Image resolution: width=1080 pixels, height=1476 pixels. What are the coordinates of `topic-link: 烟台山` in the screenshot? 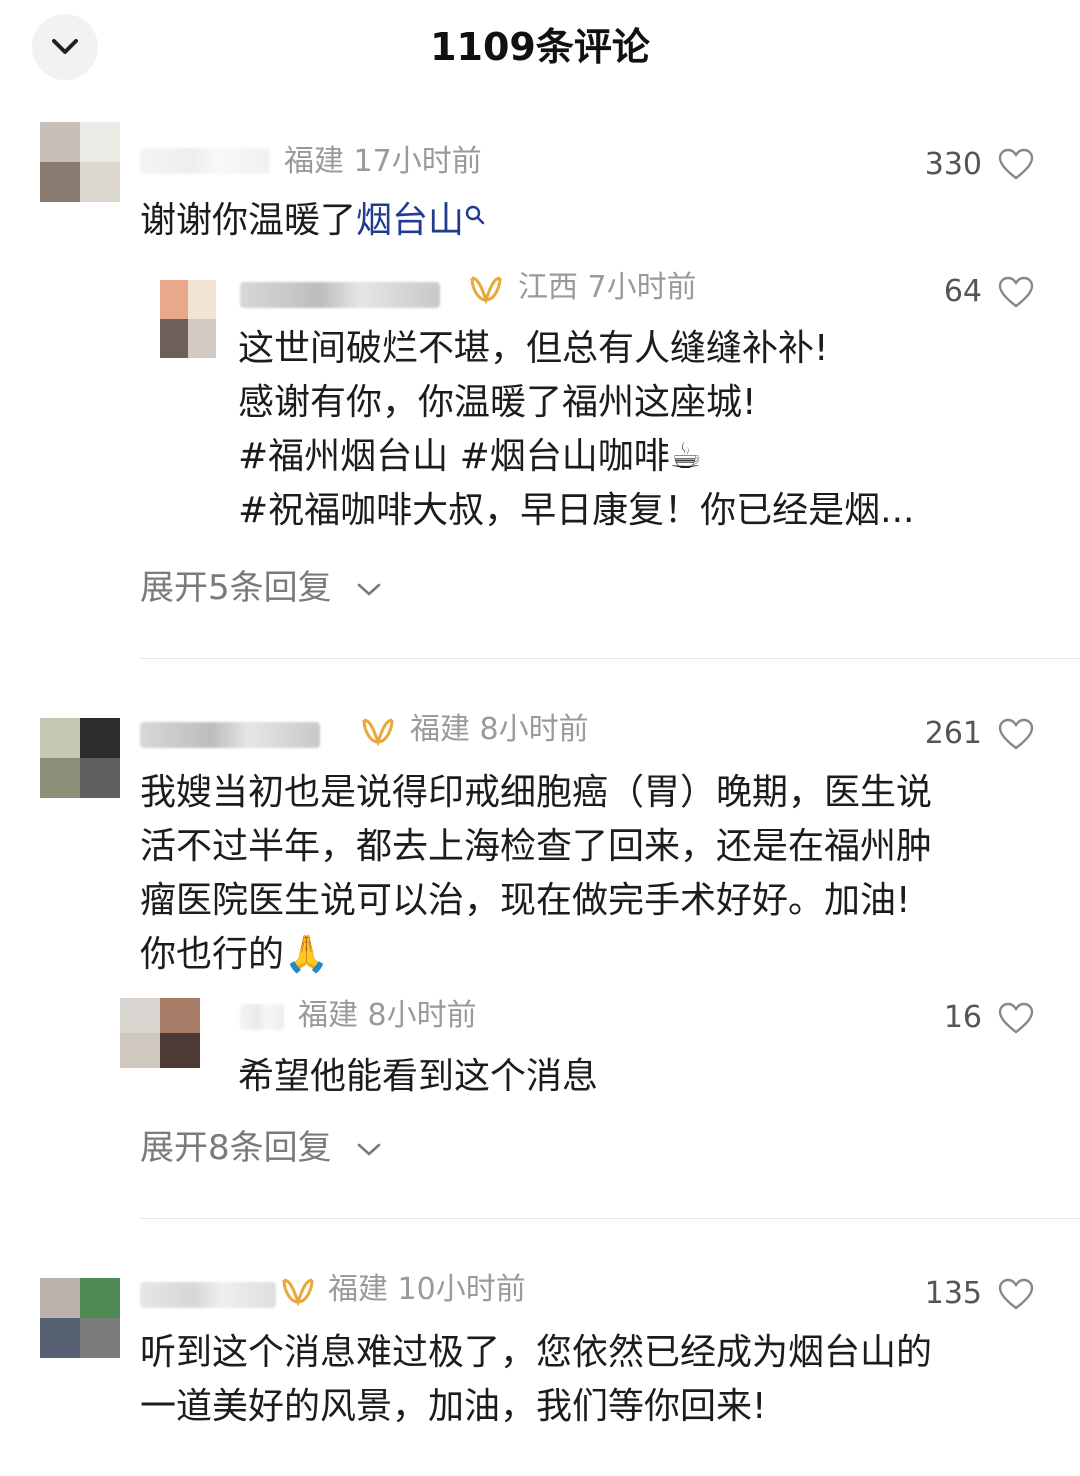 It's located at (410, 220).